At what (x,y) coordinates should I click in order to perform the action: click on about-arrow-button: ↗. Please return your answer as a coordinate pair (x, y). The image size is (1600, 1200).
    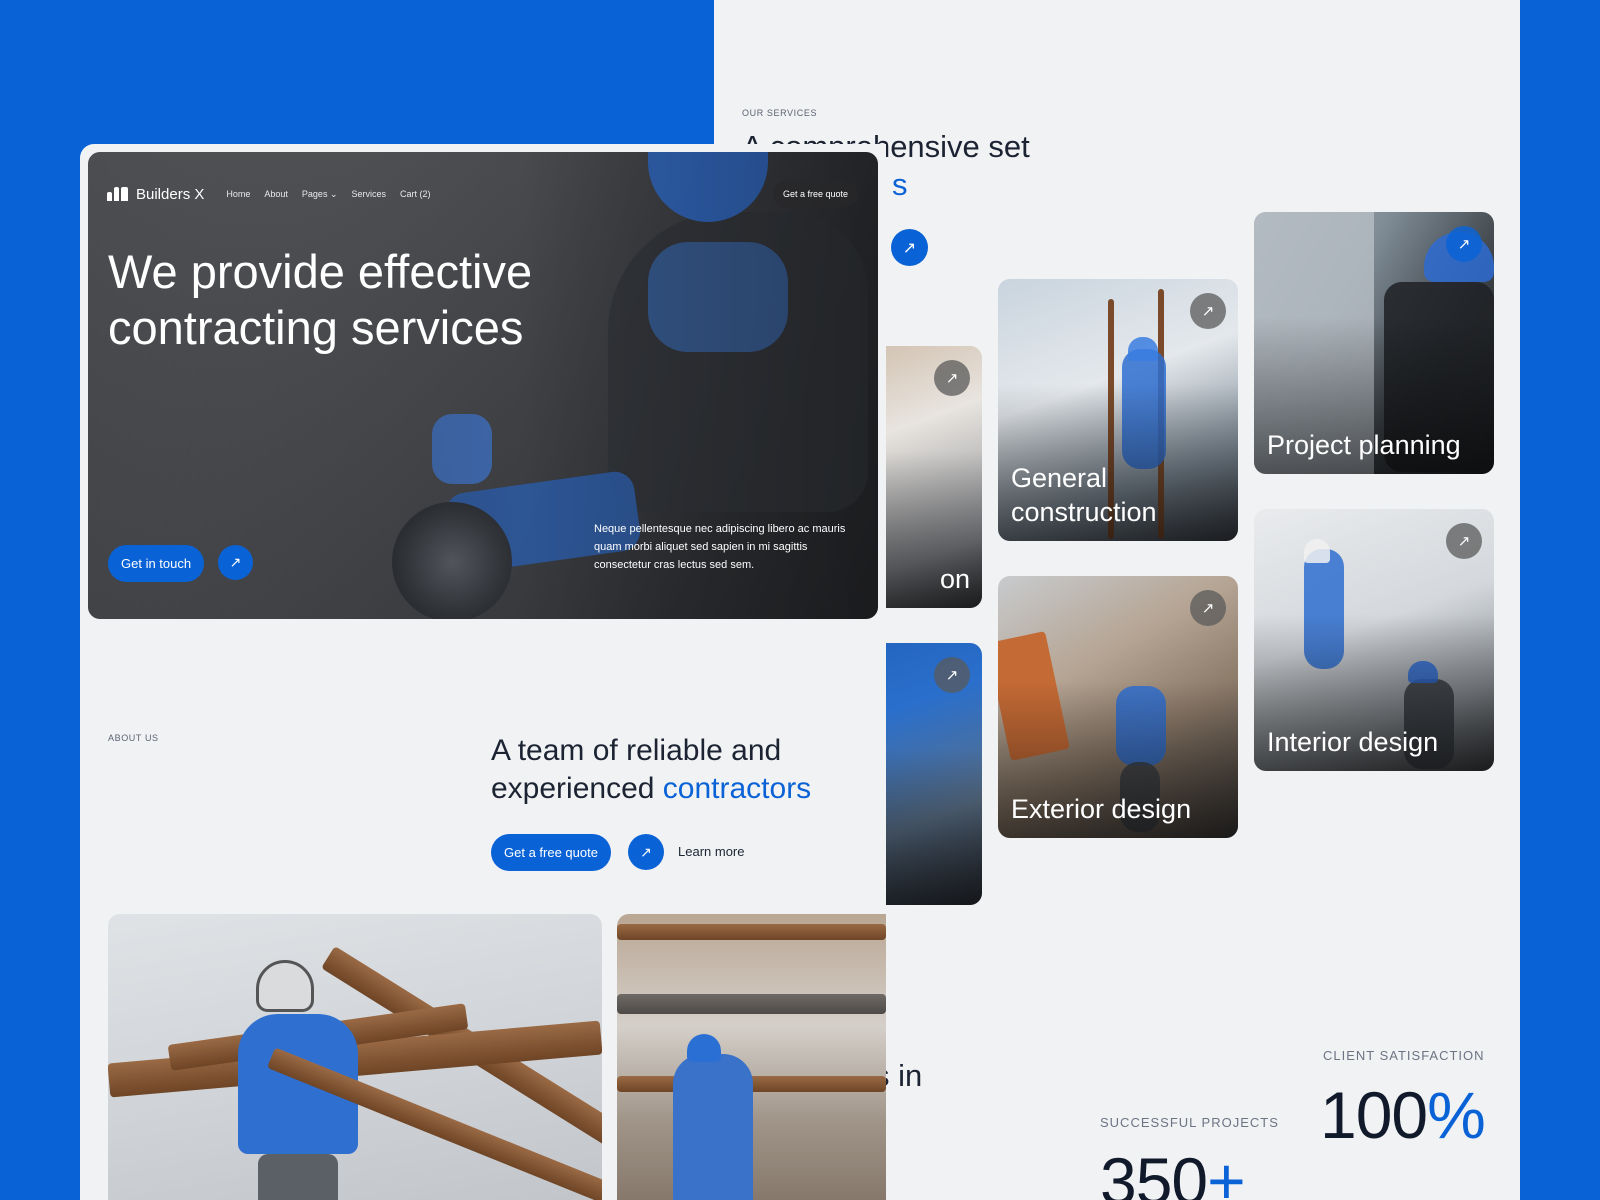
    Looking at the image, I should click on (646, 852).